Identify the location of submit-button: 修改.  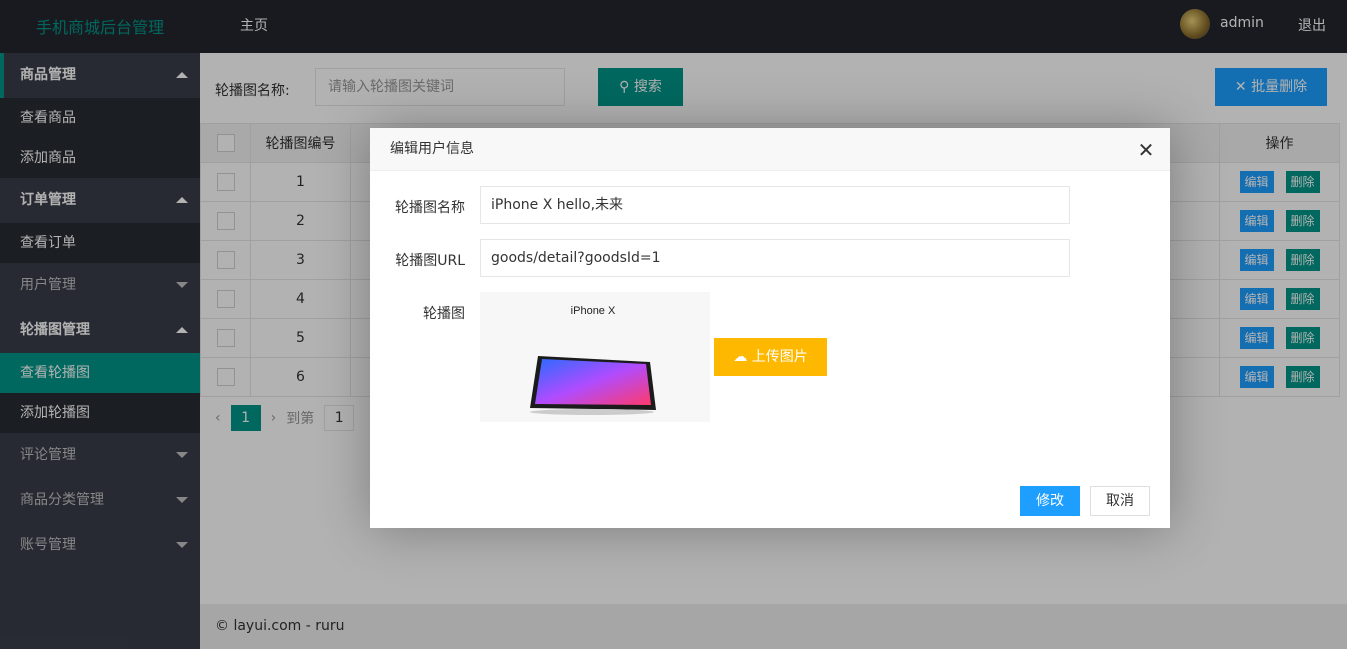
(1050, 501).